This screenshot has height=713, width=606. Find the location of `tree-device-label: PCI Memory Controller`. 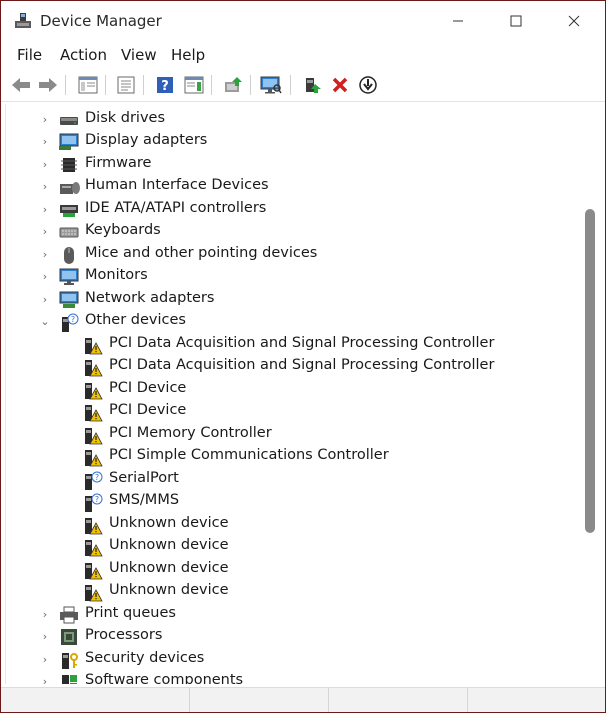

tree-device-label: PCI Memory Controller is located at coordinates (190, 433).